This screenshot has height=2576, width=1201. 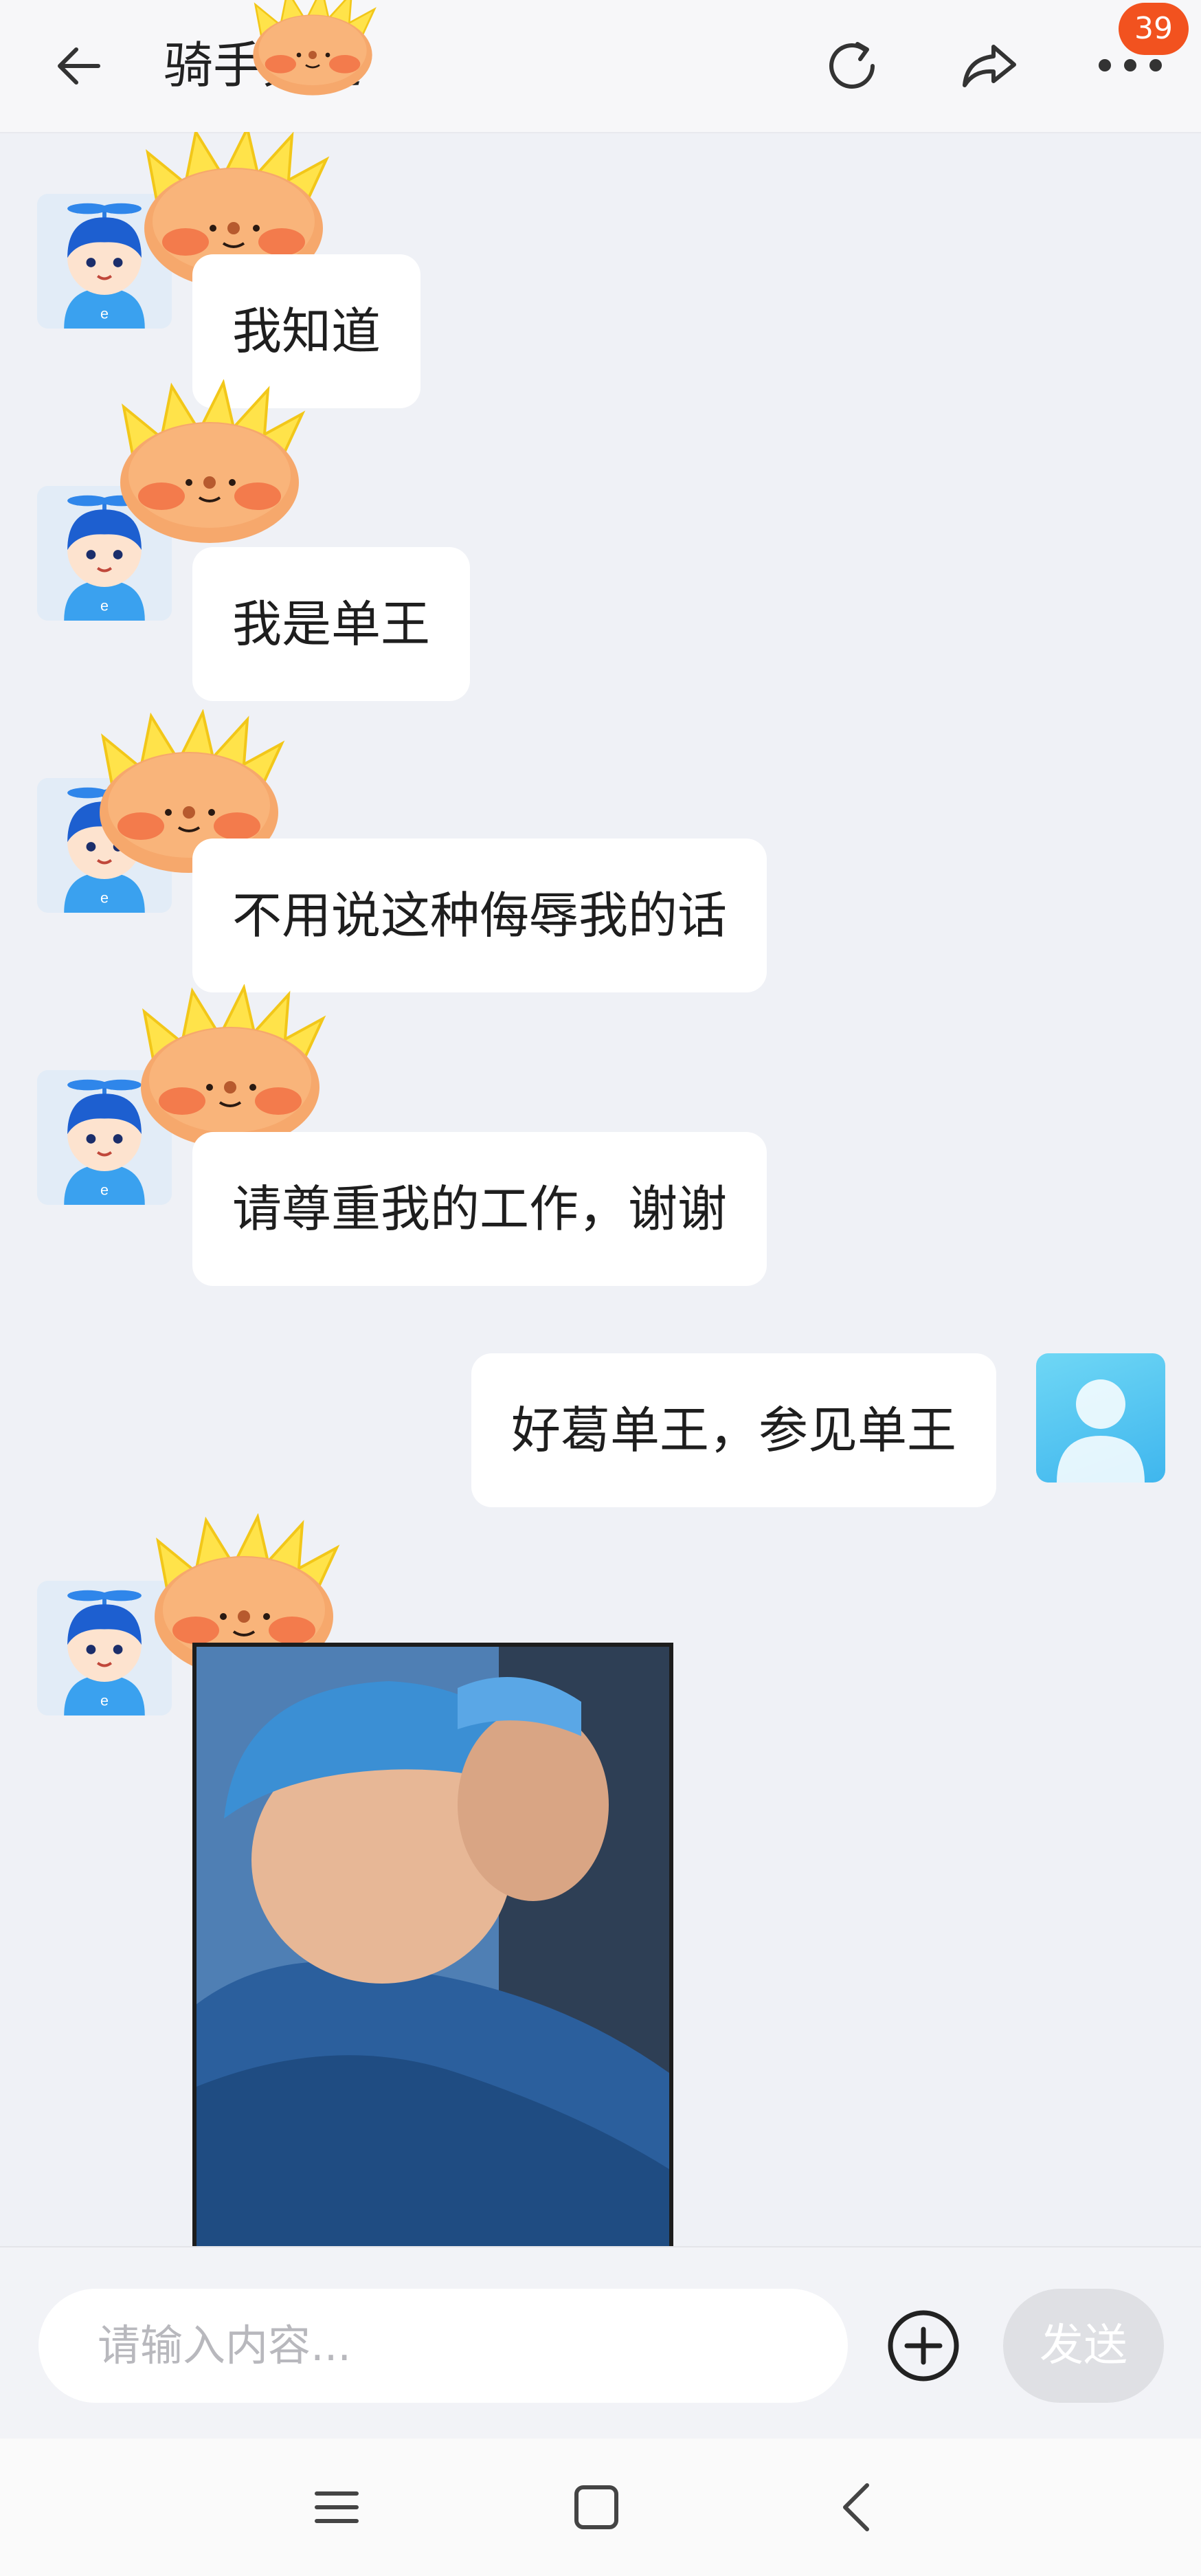 I want to click on nav-back-button, so click(x=856, y=2507).